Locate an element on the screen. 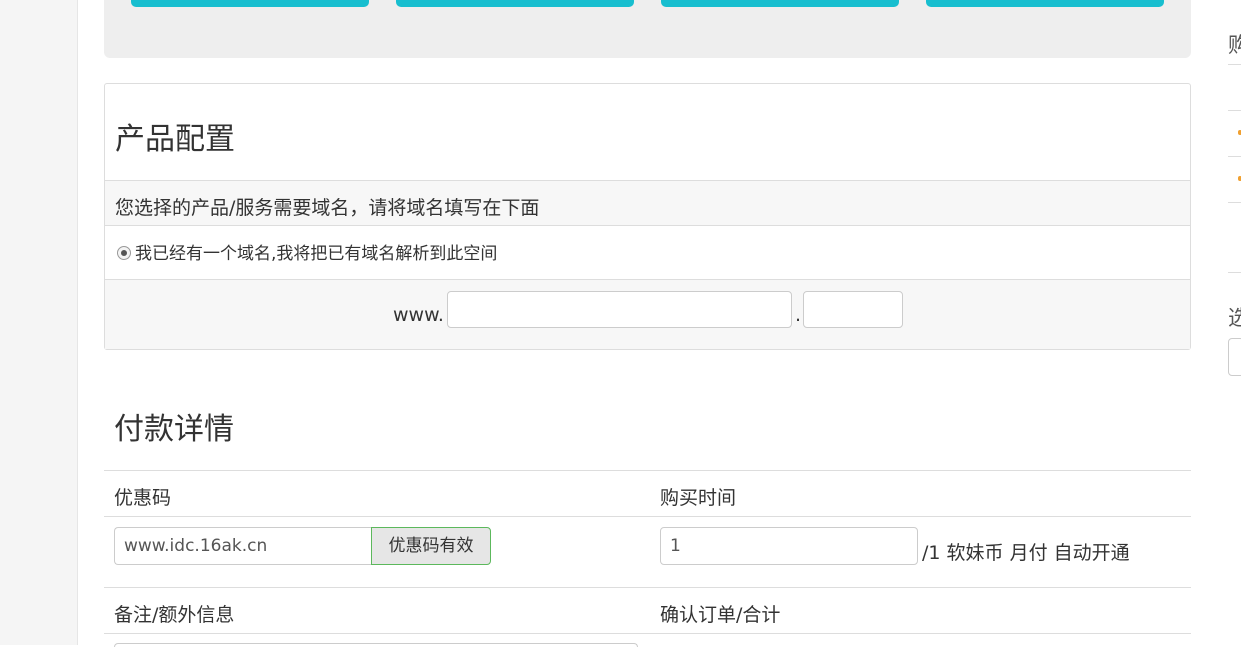 The width and height of the screenshot is (1241, 647). payment-details-title: 付款详情 is located at coordinates (174, 429).